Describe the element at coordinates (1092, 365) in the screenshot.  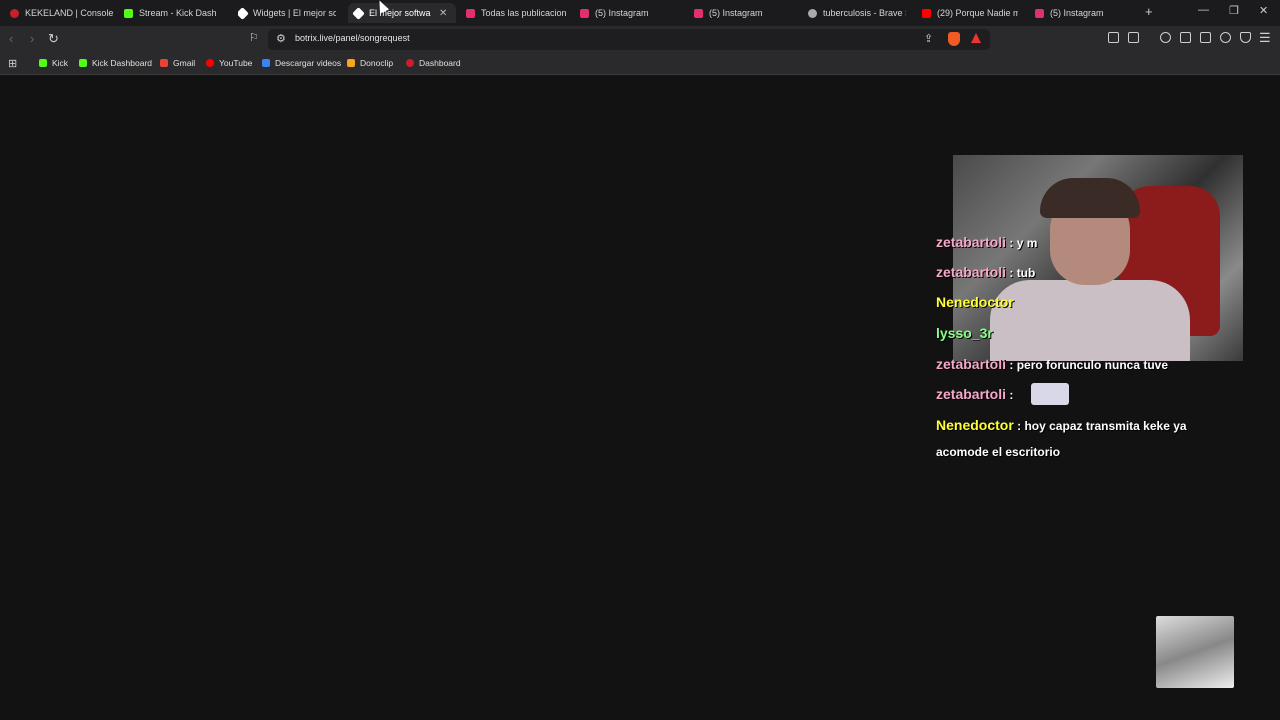
I see `chat-text: pero forunculo nunca tuve` at that location.